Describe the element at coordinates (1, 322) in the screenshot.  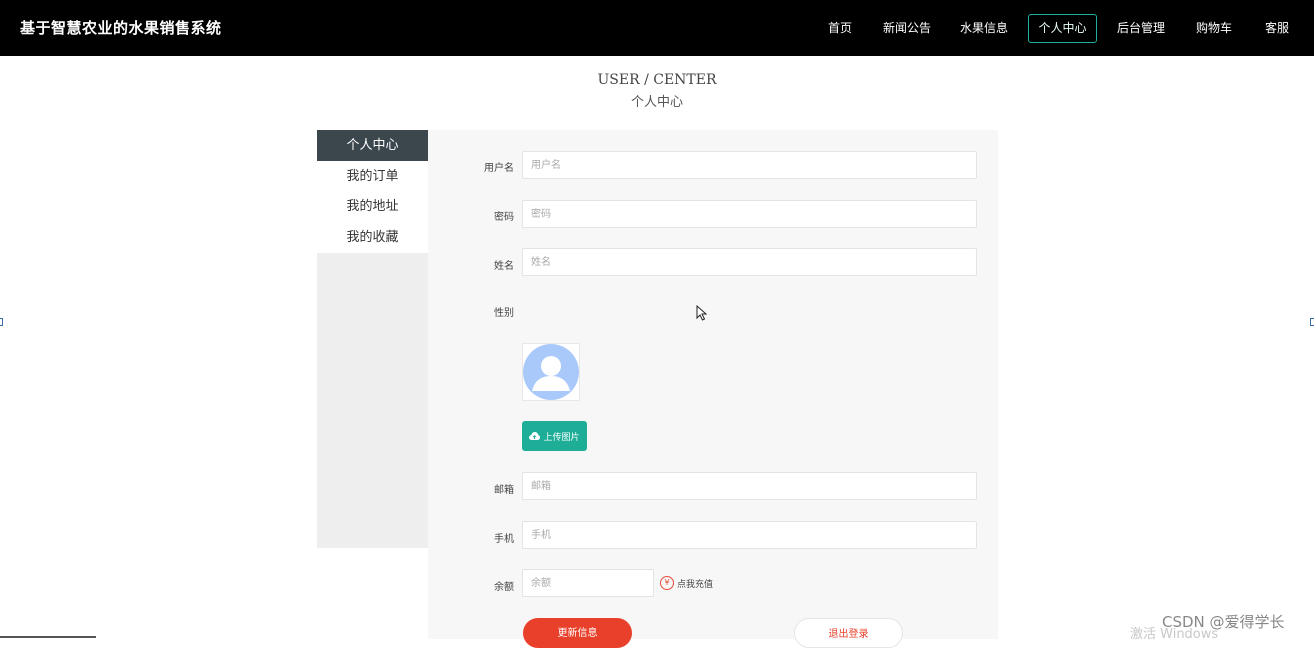
I see `window-left-resize-marker` at that location.